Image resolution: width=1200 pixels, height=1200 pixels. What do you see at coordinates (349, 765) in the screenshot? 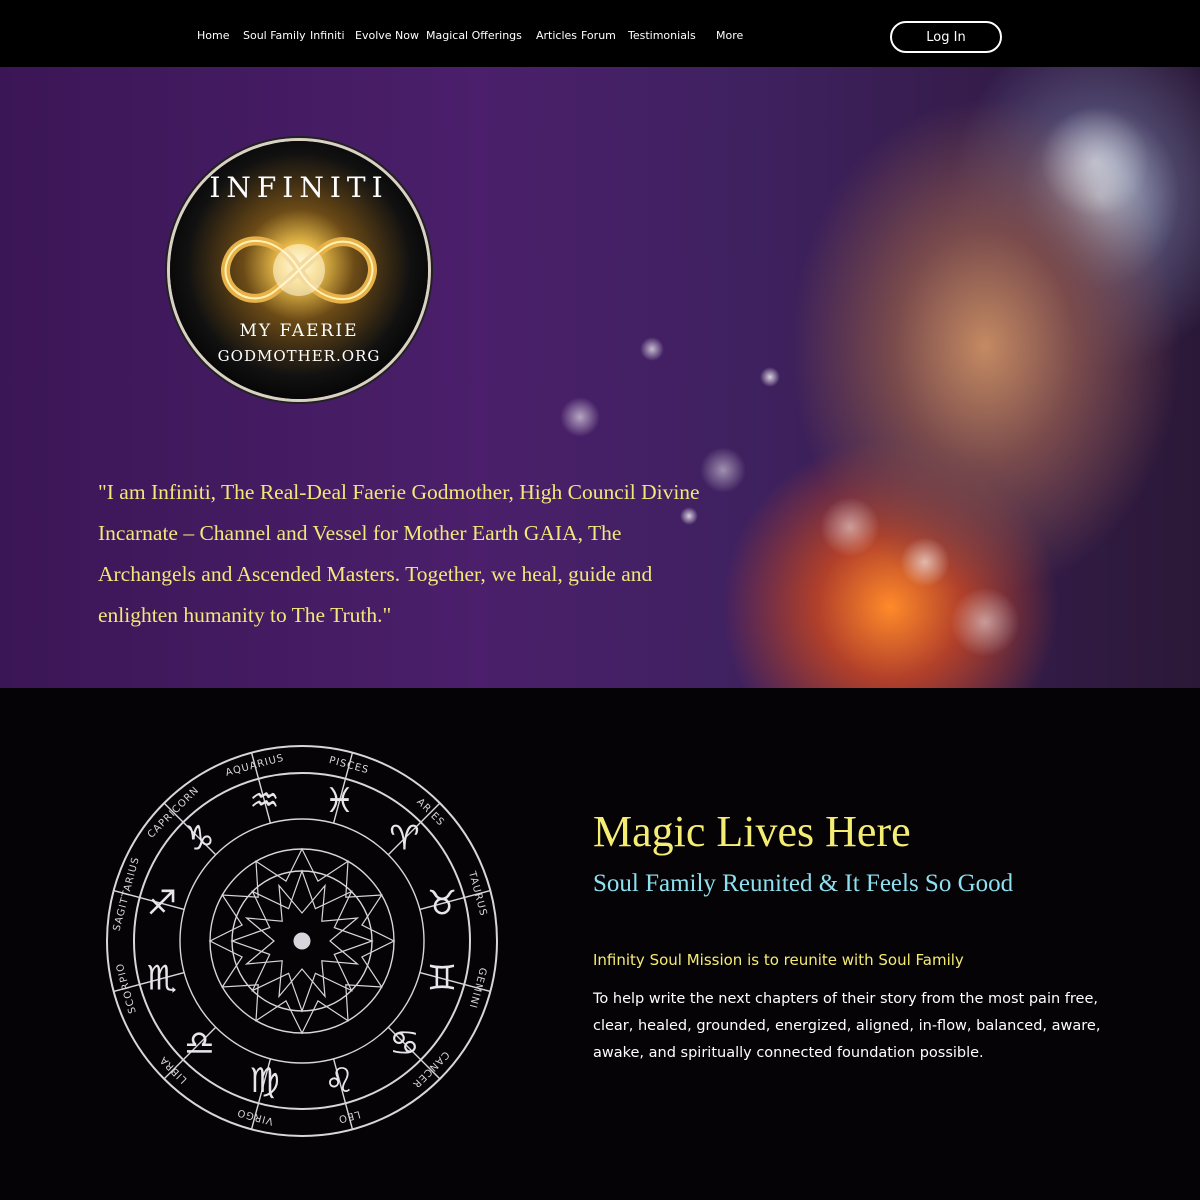
I see `zodiac-label-pisces: PISCES` at bounding box center [349, 765].